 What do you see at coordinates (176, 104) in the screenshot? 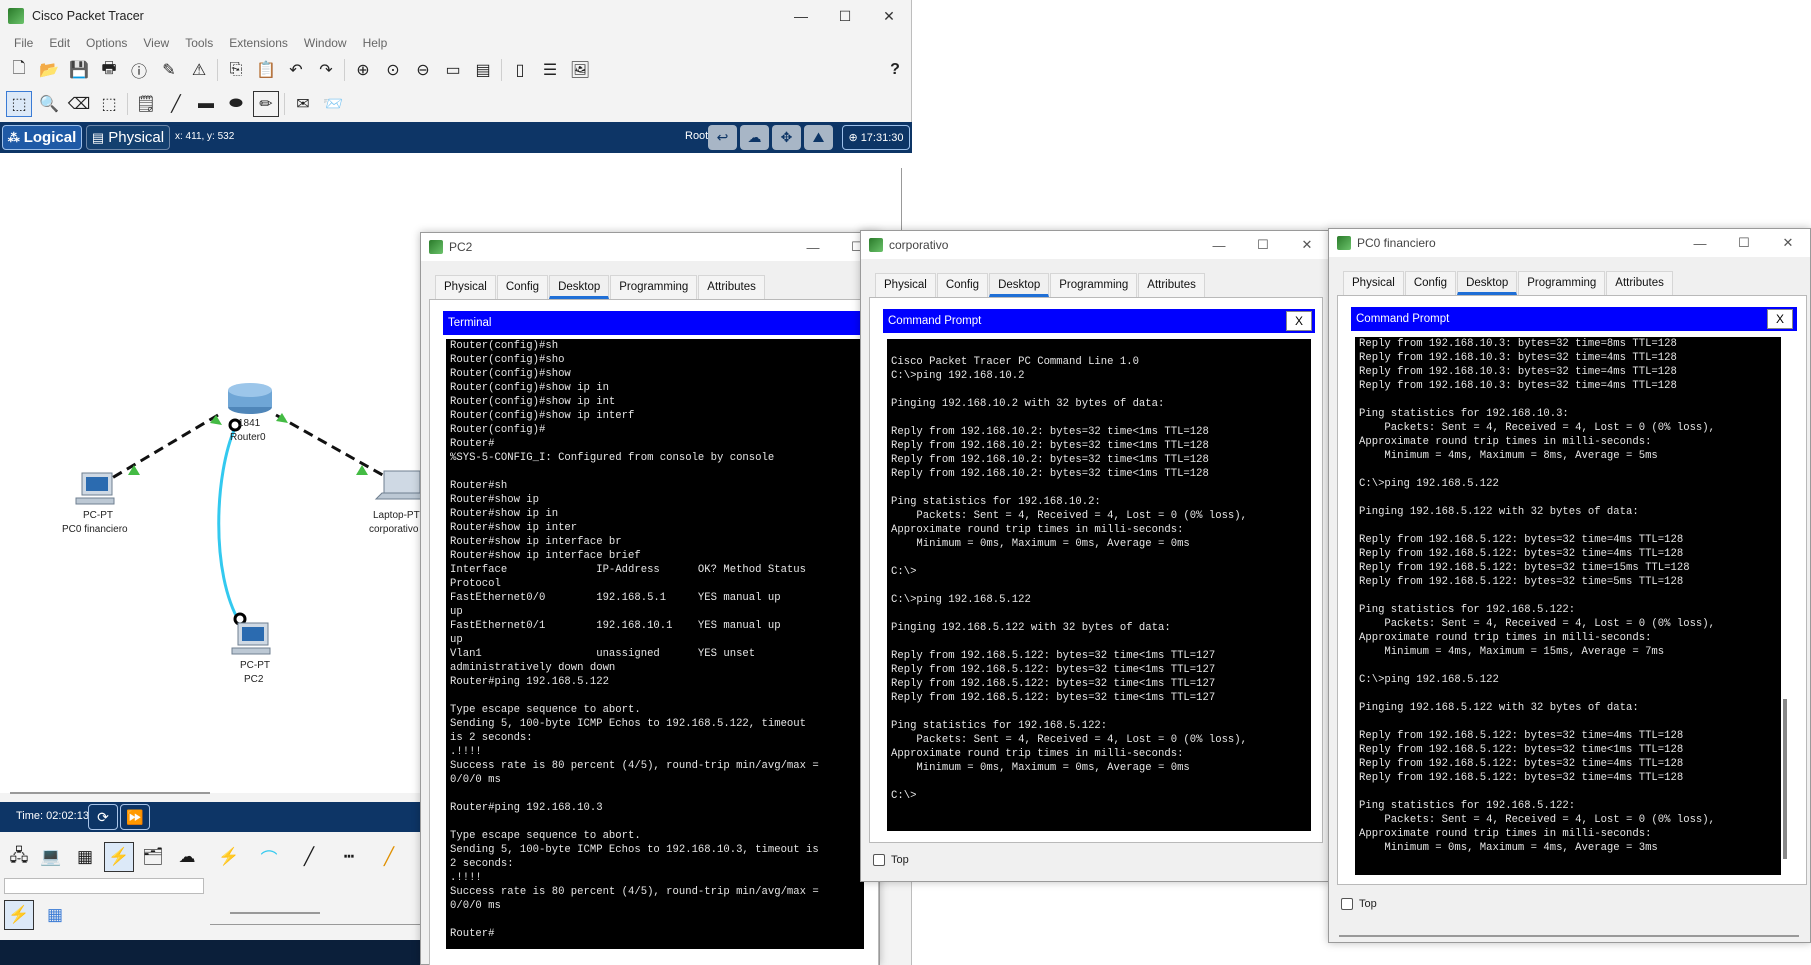
I see `draw-line-icon: ╱` at bounding box center [176, 104].